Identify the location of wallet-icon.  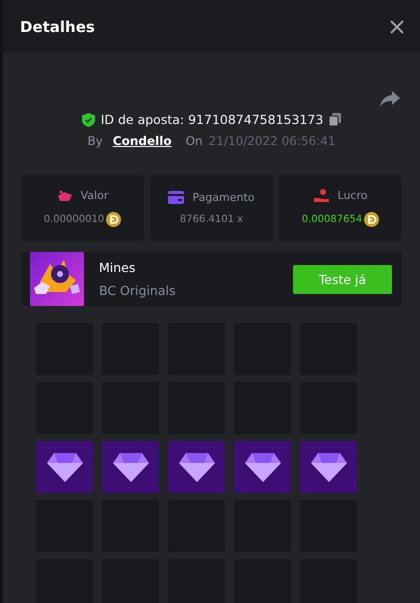
(176, 197).